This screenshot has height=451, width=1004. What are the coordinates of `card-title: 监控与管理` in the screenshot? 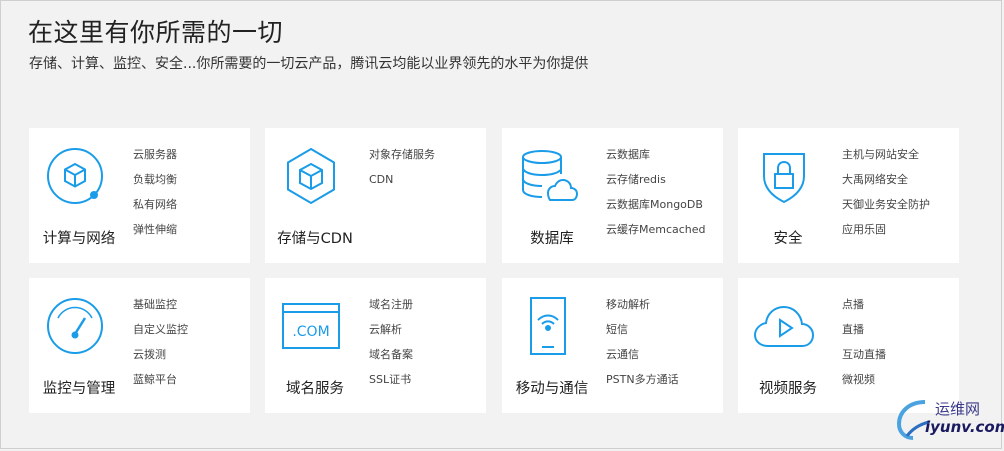 It's located at (79, 389).